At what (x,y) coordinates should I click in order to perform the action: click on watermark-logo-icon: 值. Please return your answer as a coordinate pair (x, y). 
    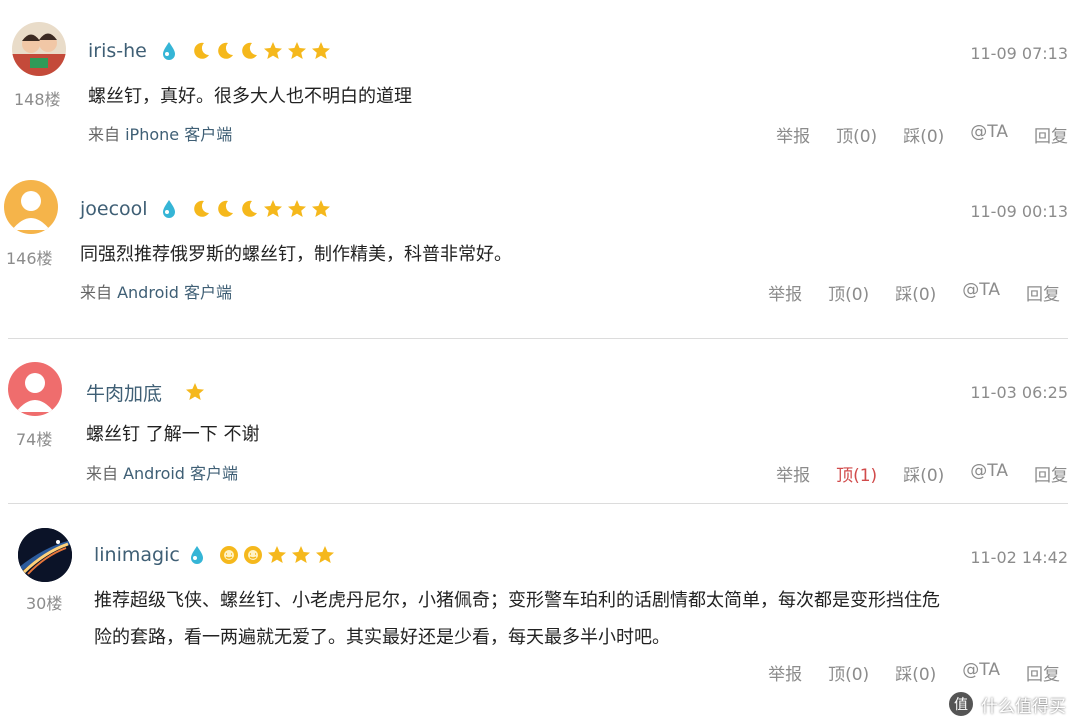
    Looking at the image, I should click on (961, 704).